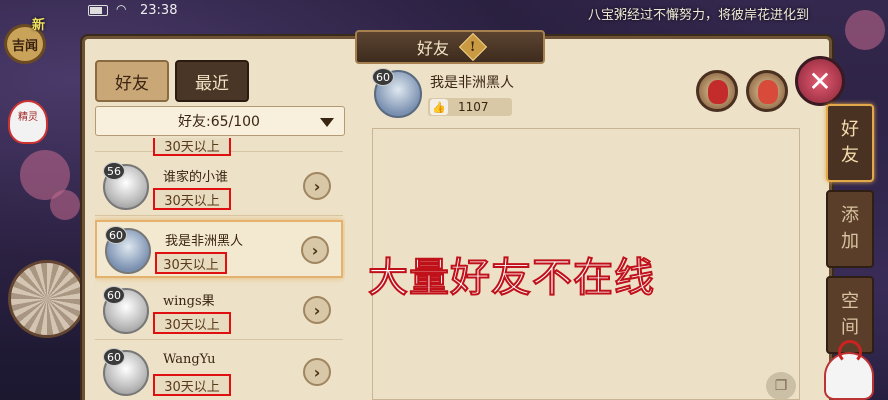 Image resolution: width=888 pixels, height=400 pixels. Describe the element at coordinates (121, 9) in the screenshot. I see `wifi-icon: ◠` at that location.